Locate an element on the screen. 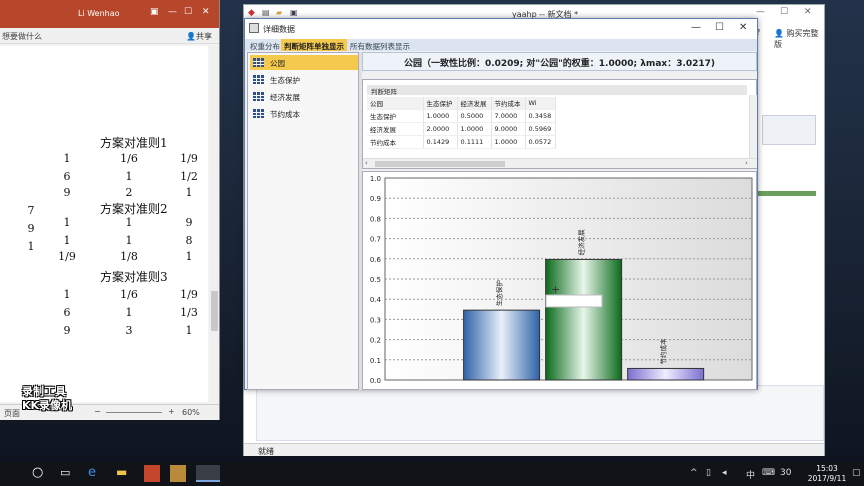 The height and width of the screenshot is (486, 864). open-folder-icon: ▰ is located at coordinates (279, 12).